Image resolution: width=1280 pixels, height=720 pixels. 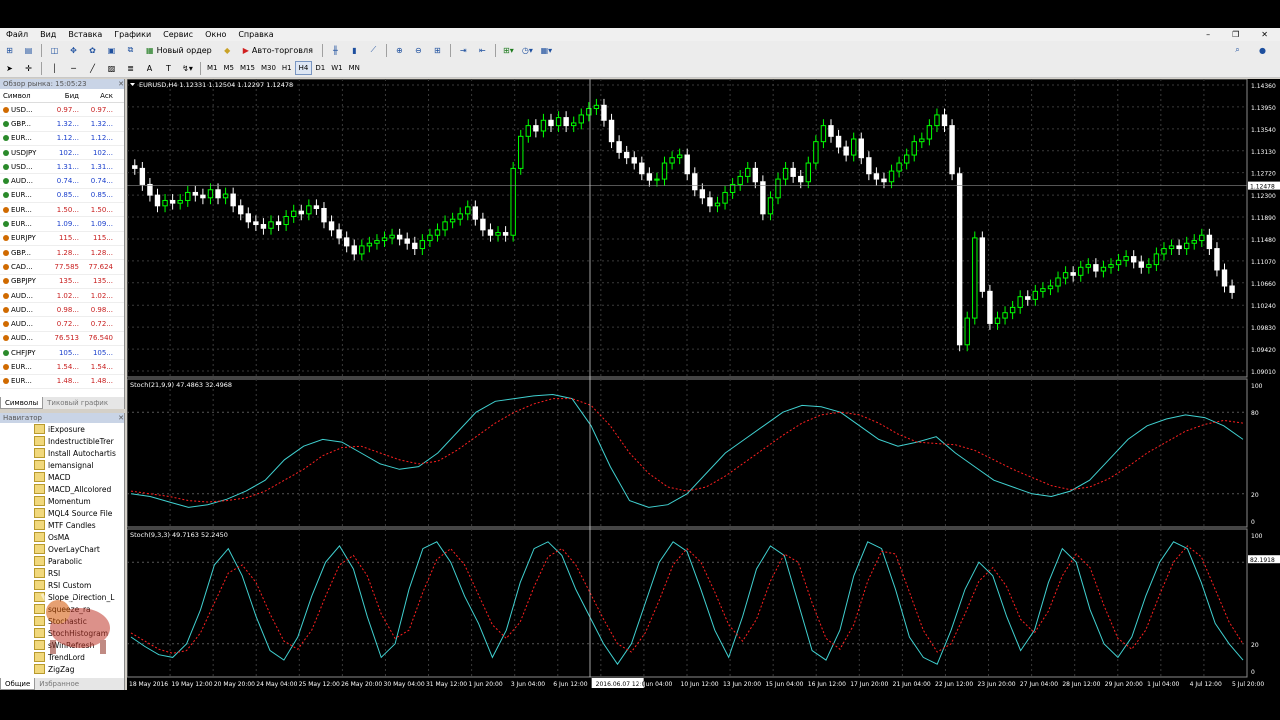 I want to click on menu-item-0: Файл, so click(x=17, y=34).